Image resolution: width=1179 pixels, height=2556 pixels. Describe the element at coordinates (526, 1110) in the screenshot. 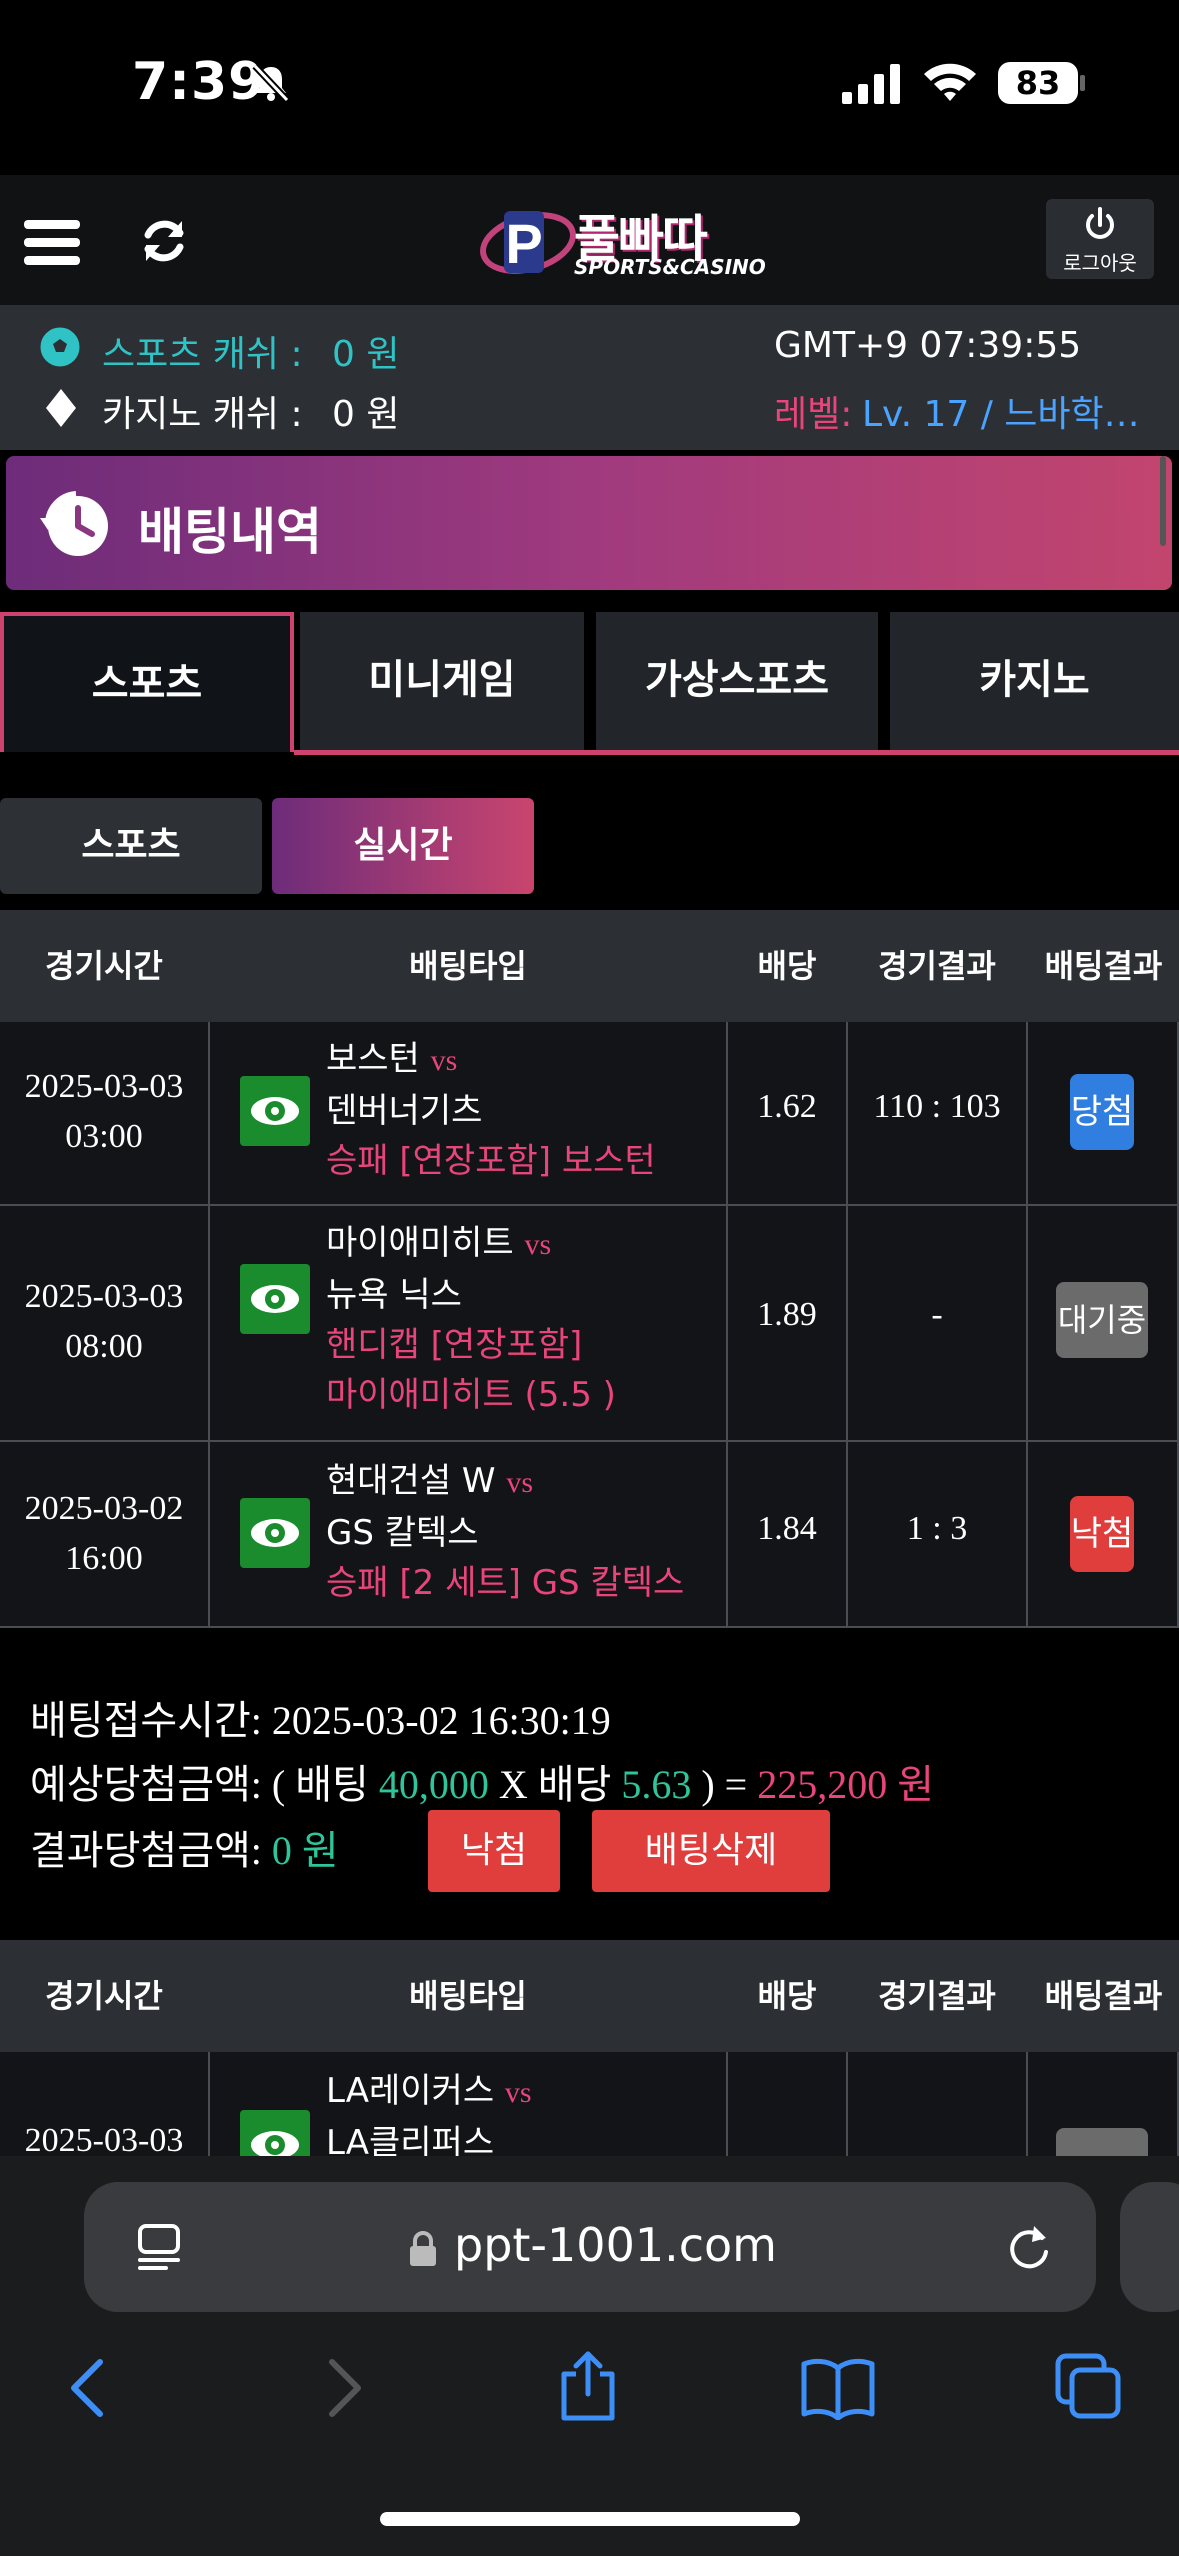

I see `bet-description: 보스턴 vs 덴버너기츠 승패 [연장포함] 보스턴` at that location.